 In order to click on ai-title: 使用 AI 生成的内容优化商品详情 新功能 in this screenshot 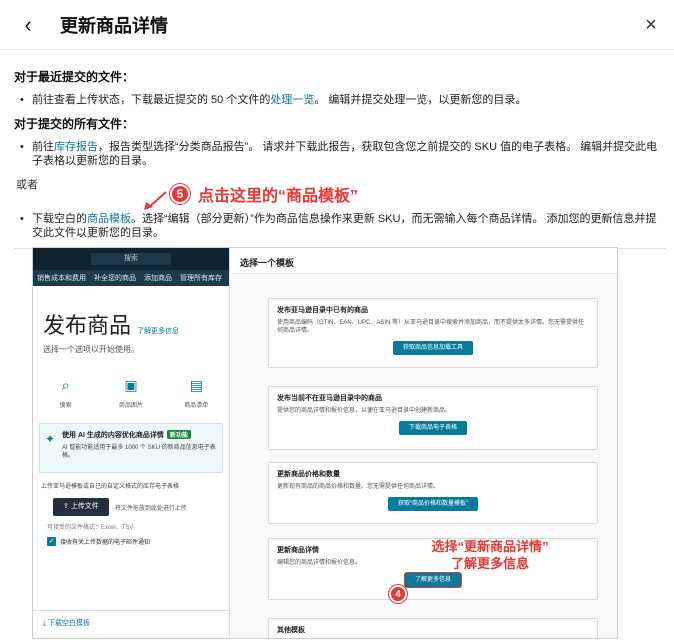, I will do `click(139, 435)`.